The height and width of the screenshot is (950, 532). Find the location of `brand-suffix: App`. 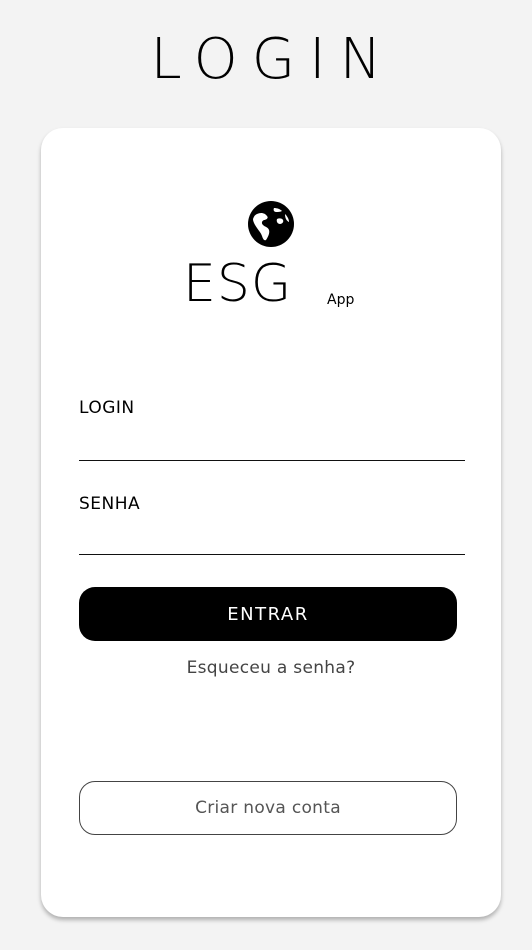

brand-suffix: App is located at coordinates (341, 300).